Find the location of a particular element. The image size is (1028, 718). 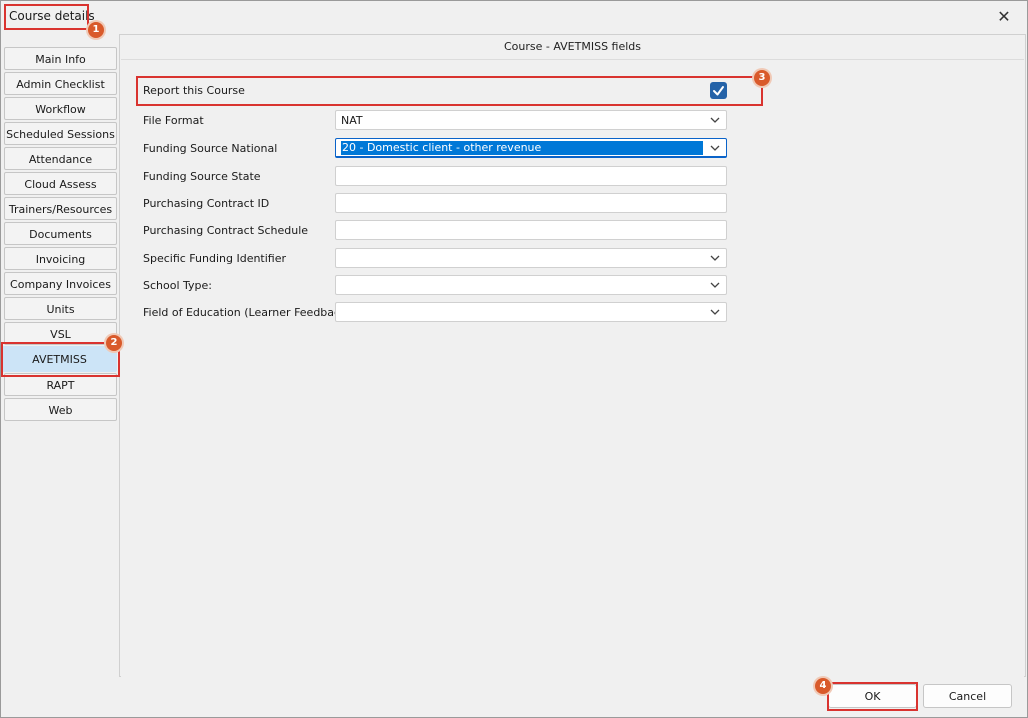

school-type-dropdown is located at coordinates (531, 285).